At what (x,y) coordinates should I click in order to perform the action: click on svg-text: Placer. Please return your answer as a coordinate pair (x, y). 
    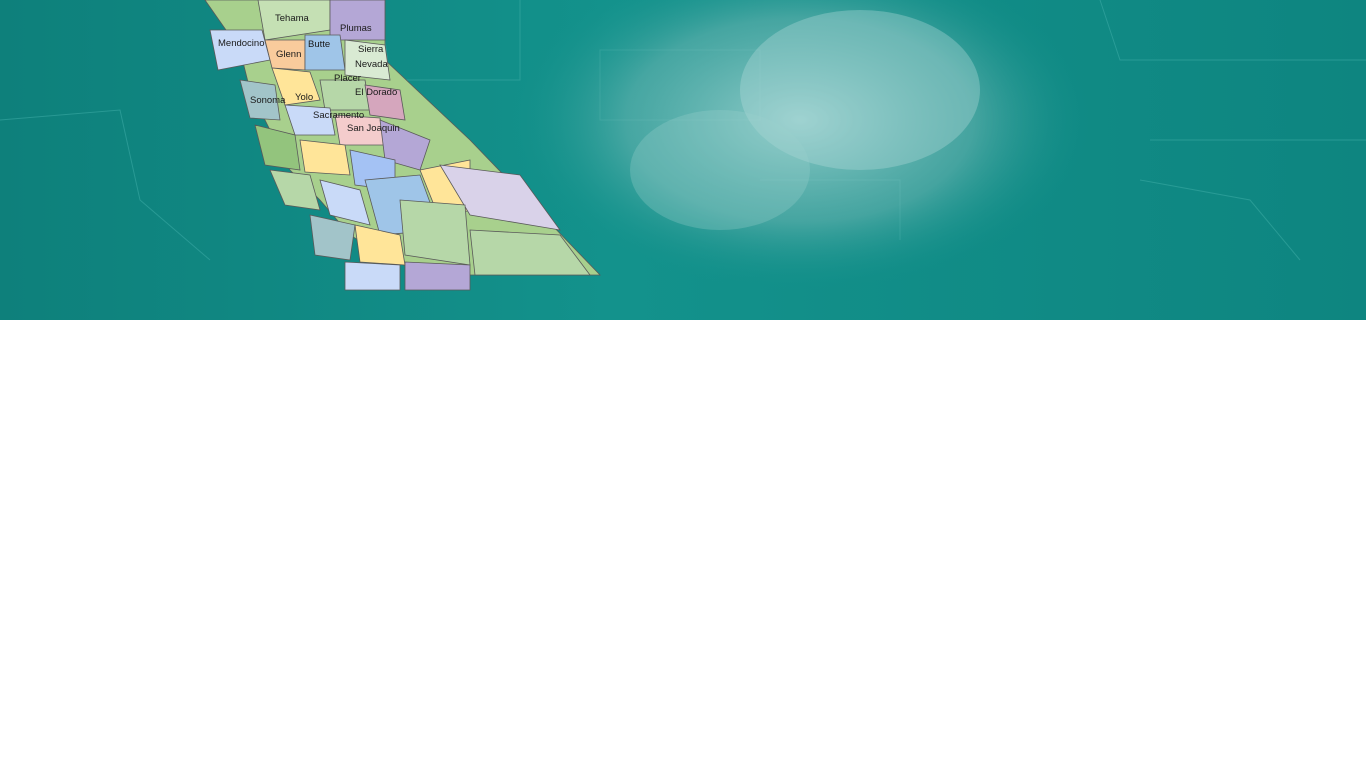
    Looking at the image, I should click on (347, 78).